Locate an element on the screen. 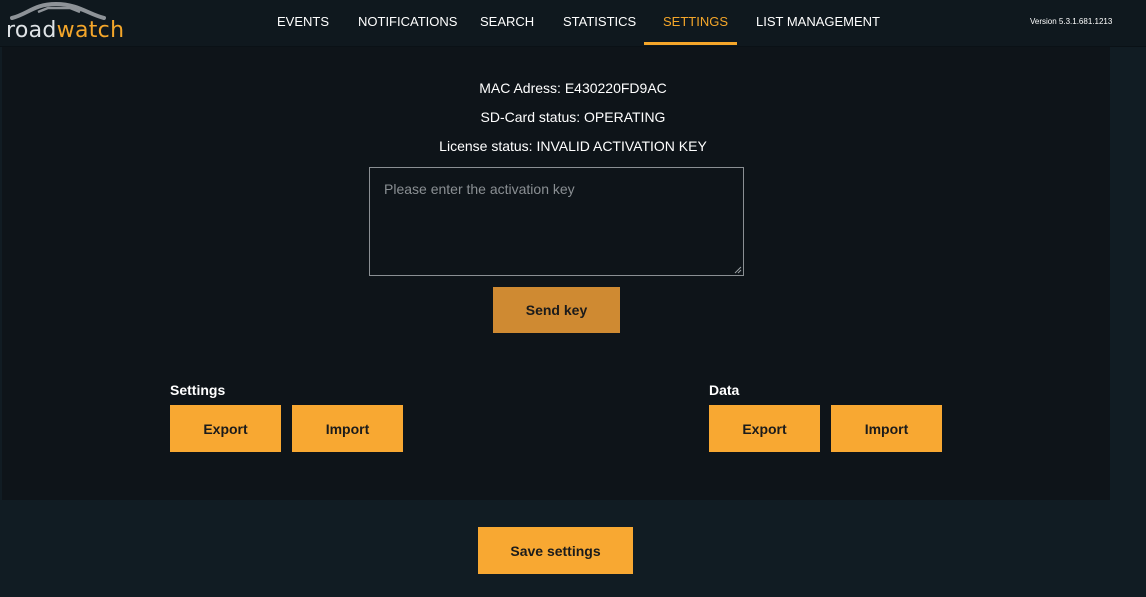 Image resolution: width=1146 pixels, height=597 pixels. nav-item-search: SEARCH is located at coordinates (507, 23).